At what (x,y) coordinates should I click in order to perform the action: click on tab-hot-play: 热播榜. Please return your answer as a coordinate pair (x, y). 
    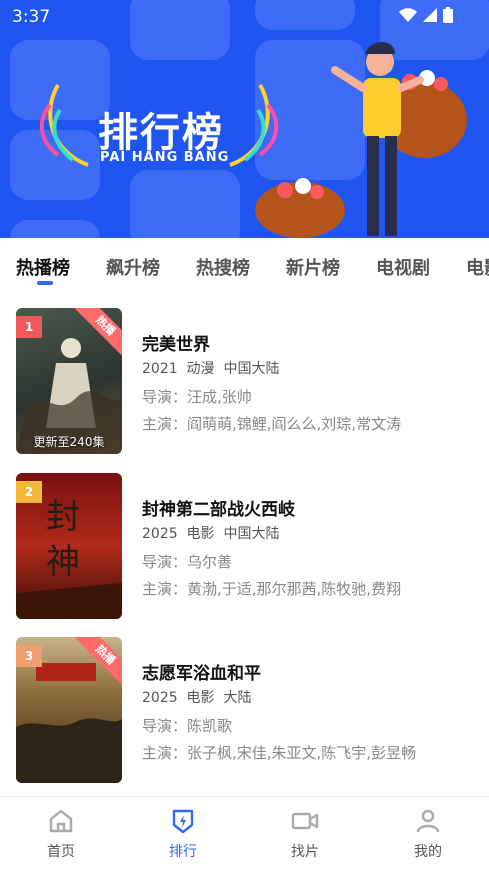
    Looking at the image, I should click on (43, 267).